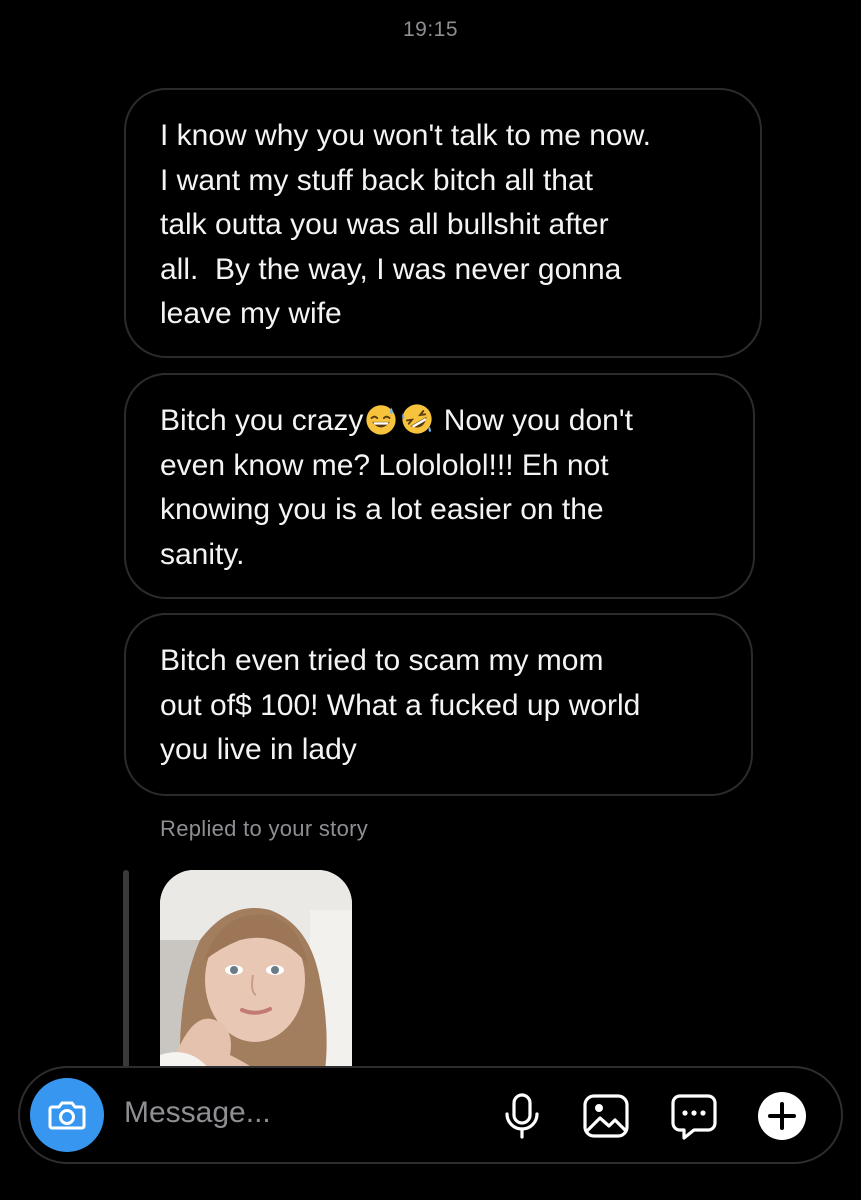  I want to click on camera-button, so click(67, 1115).